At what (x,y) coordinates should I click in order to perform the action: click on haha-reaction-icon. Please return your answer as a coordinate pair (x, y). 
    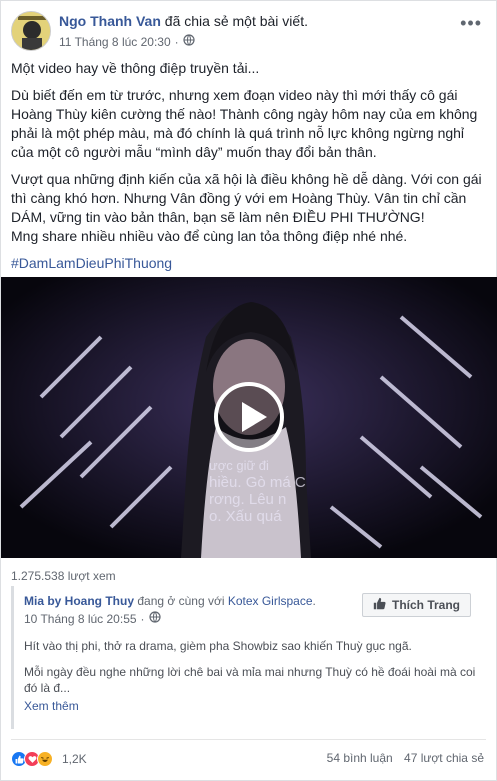
    Looking at the image, I should click on (45, 759).